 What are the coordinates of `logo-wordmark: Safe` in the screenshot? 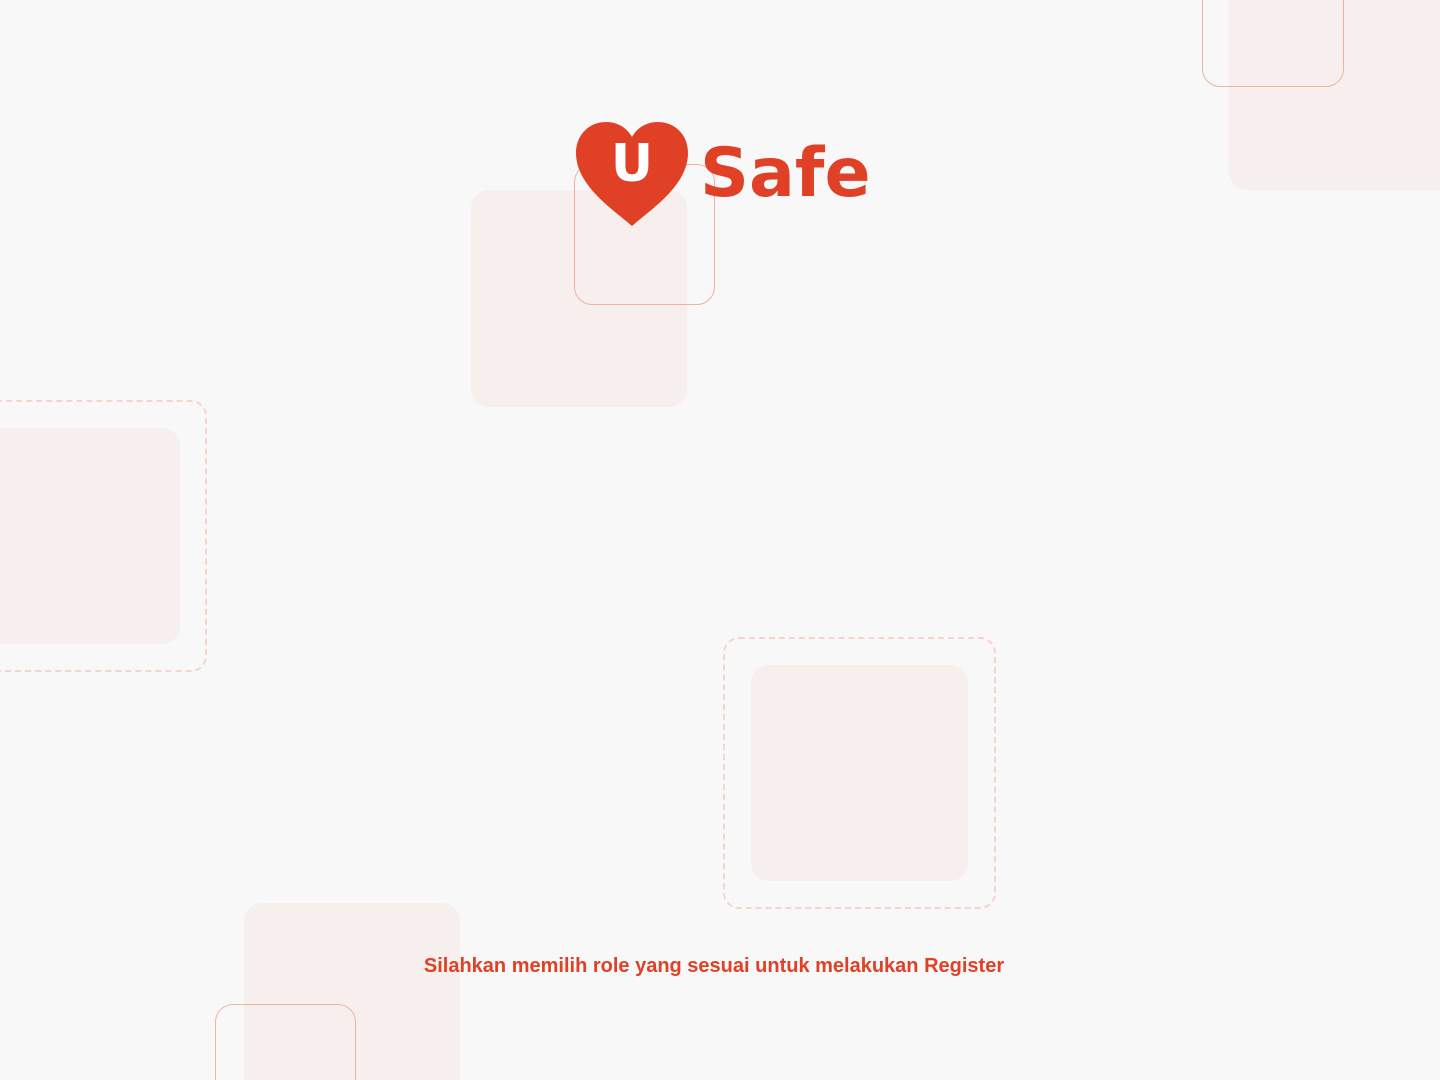 It's located at (785, 173).